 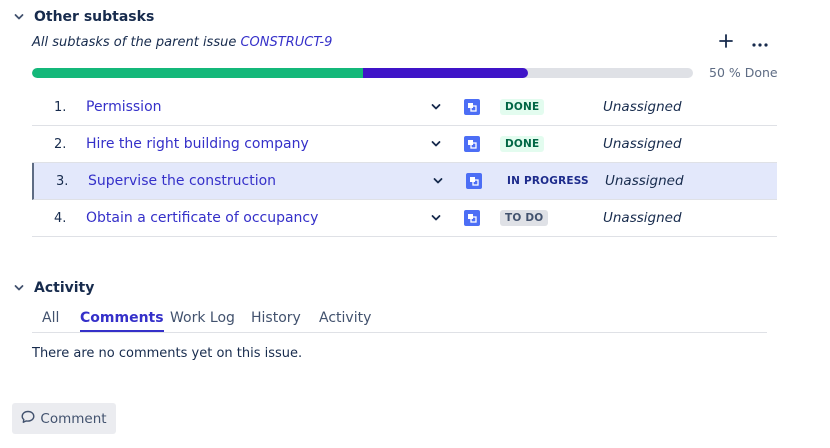 What do you see at coordinates (62, 181) in the screenshot?
I see `subtask-number: 3.` at bounding box center [62, 181].